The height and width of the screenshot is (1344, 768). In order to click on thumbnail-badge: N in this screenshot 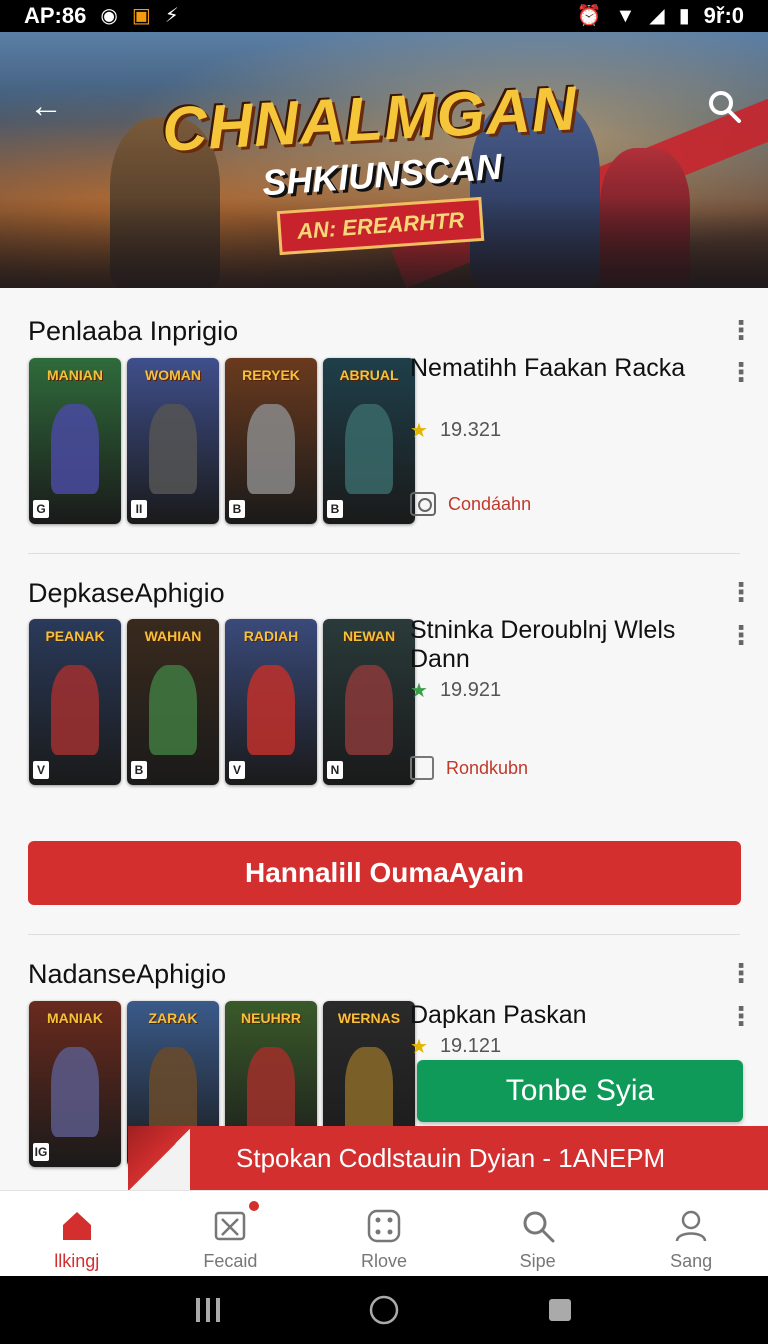, I will do `click(335, 770)`.